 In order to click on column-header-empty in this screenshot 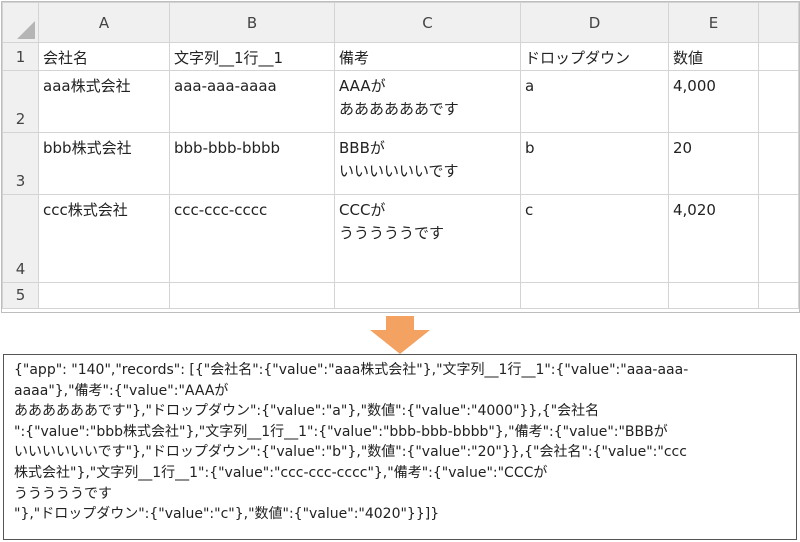, I will do `click(778, 22)`.